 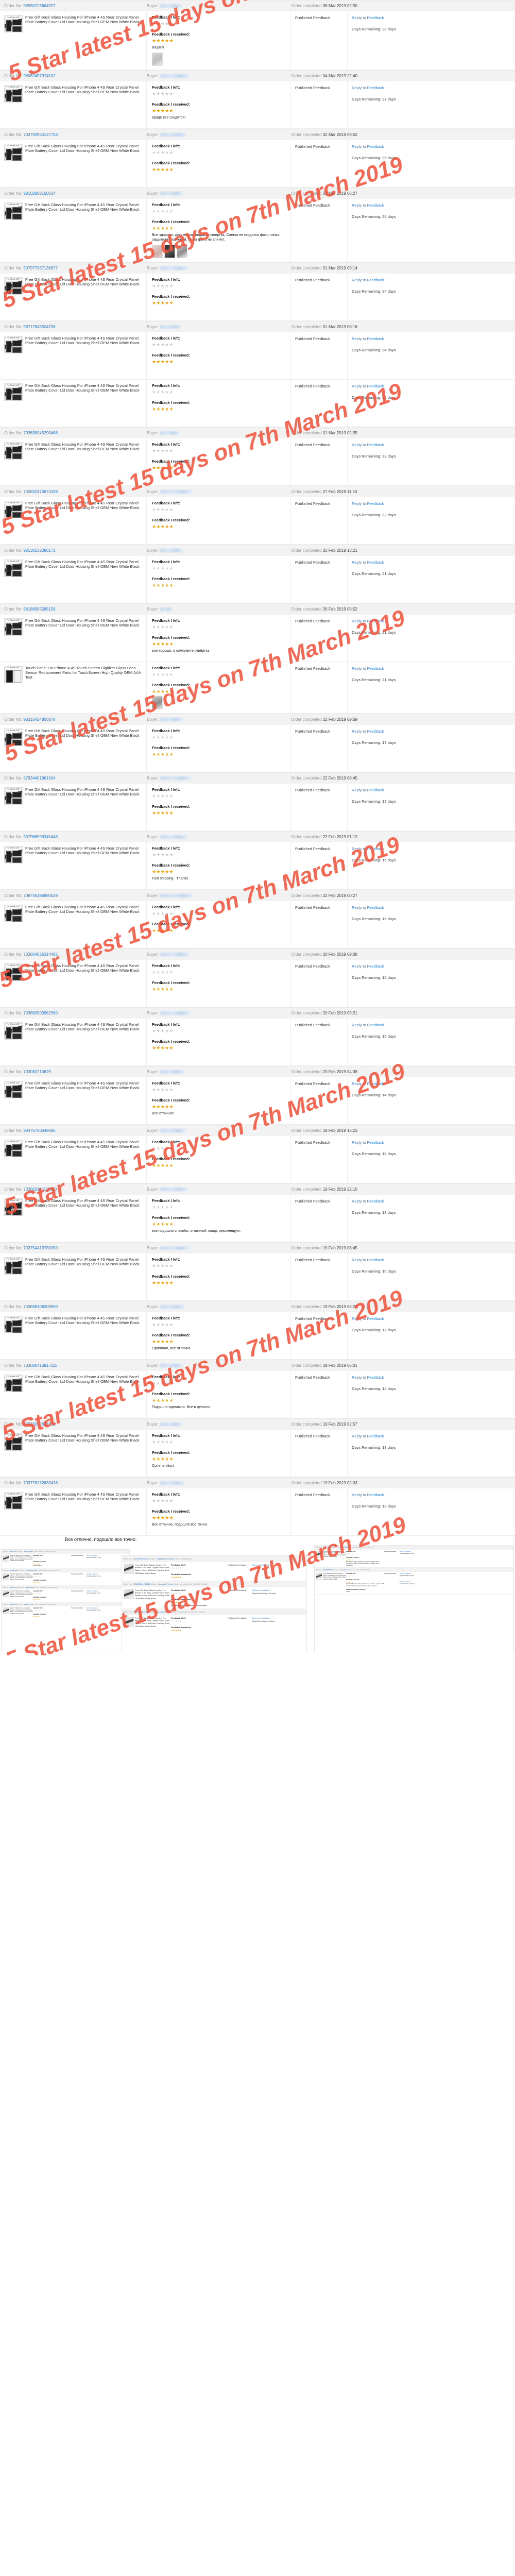 What do you see at coordinates (39, 76) in the screenshot?
I see `order-no-value: 98062457974102` at bounding box center [39, 76].